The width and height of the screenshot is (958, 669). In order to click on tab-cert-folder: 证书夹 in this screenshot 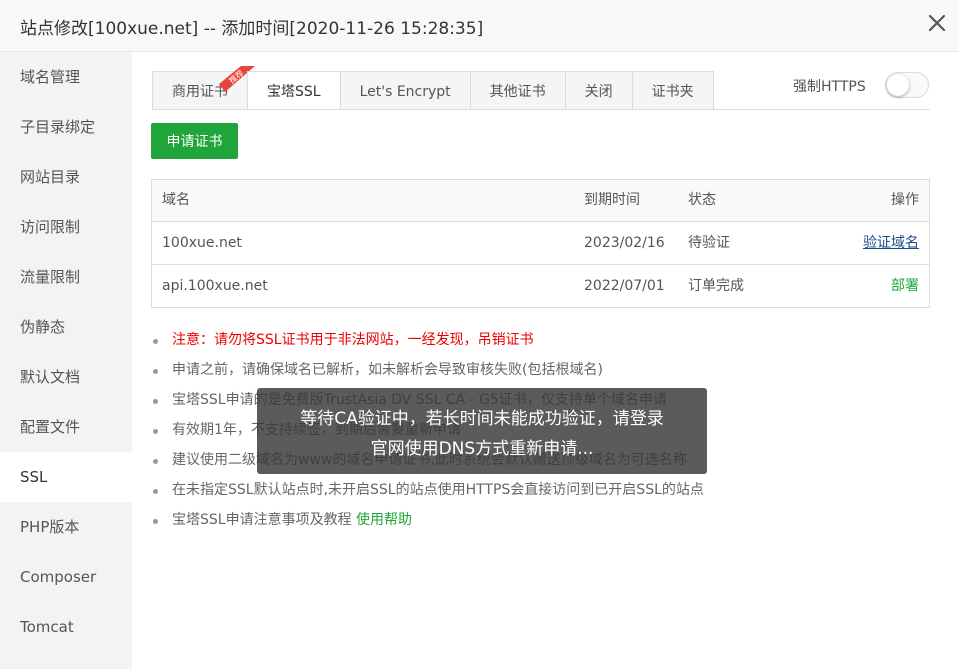, I will do `click(672, 90)`.